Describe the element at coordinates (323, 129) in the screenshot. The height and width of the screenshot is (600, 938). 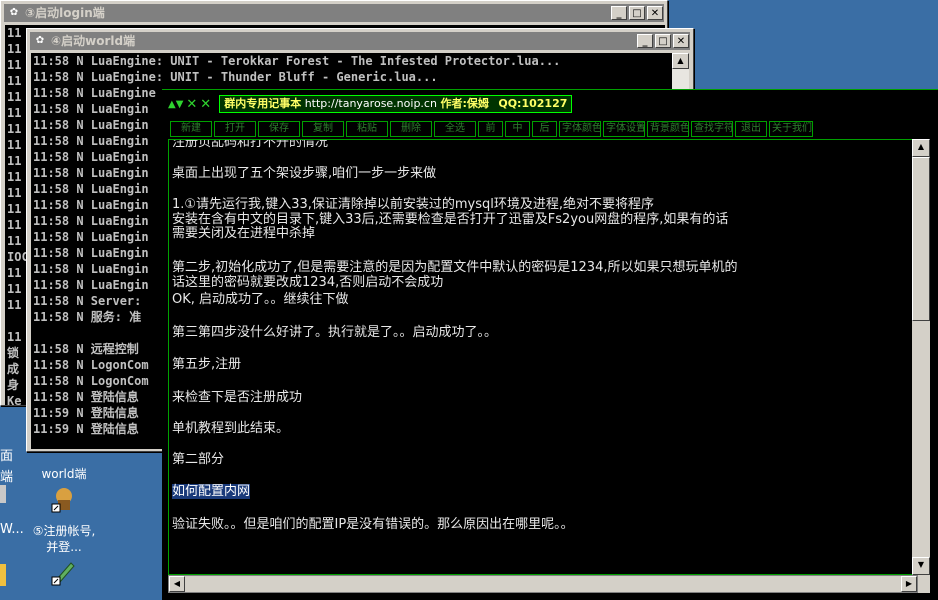
I see `toolbar-button: 复制` at that location.